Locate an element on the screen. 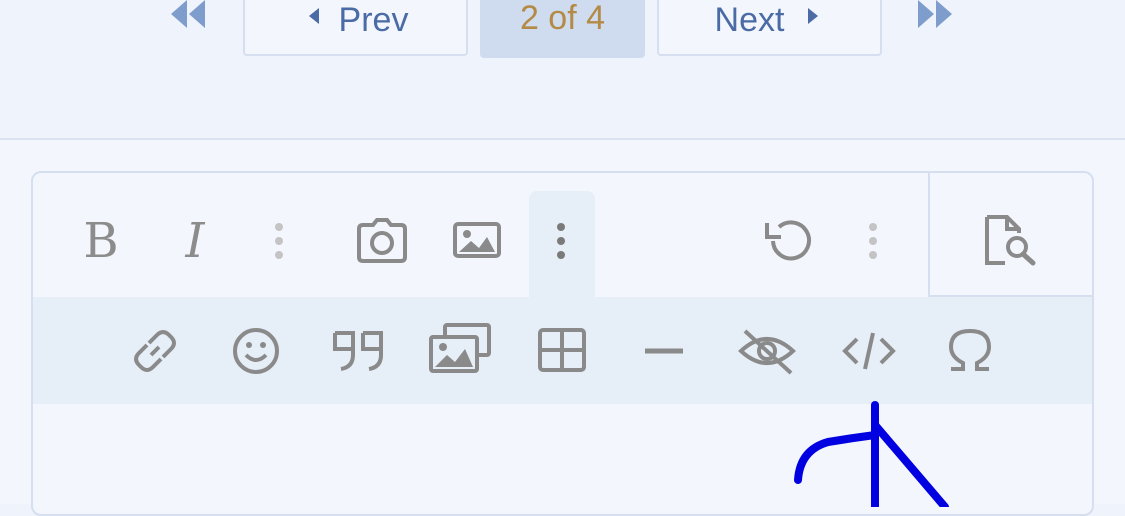  prev-button: Prev is located at coordinates (355, 28).